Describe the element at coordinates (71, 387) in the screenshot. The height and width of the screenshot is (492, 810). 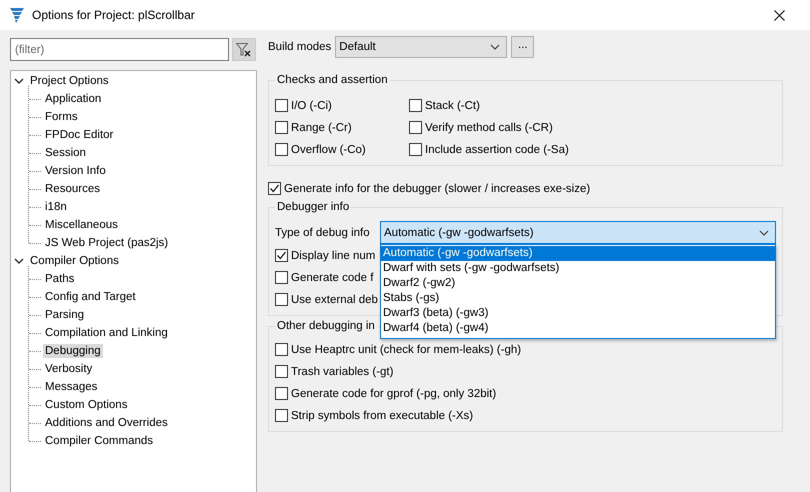
I see `tree-item: Messages` at that location.